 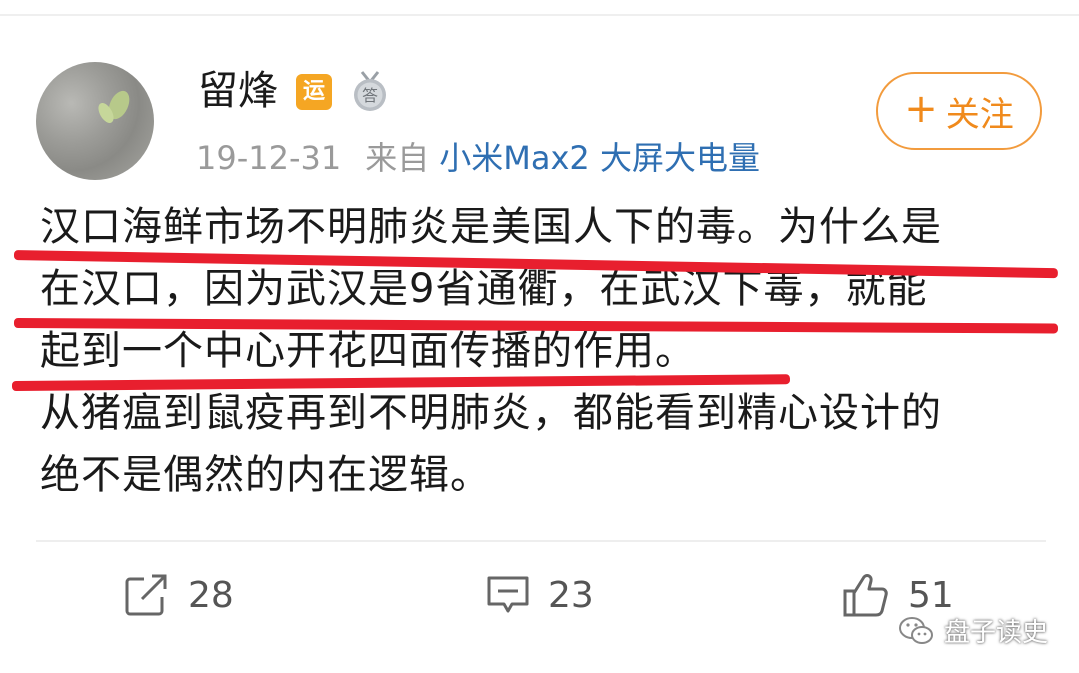 I want to click on avatar, so click(x=95, y=121).